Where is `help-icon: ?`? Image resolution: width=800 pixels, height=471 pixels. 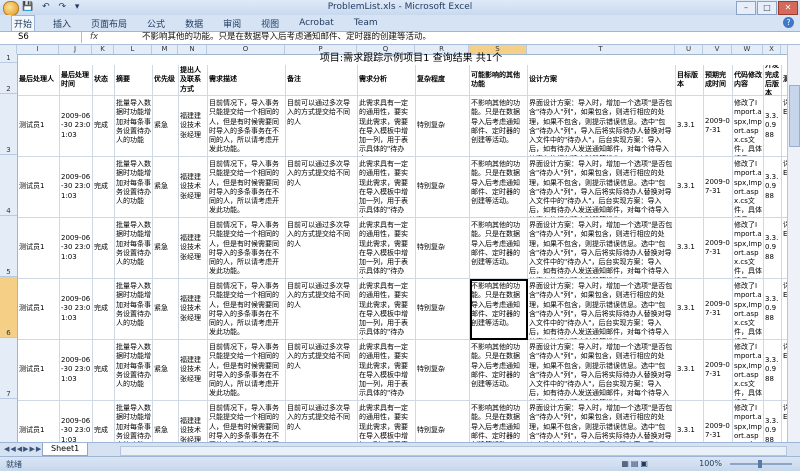
help-icon: ? is located at coordinates (788, 22).